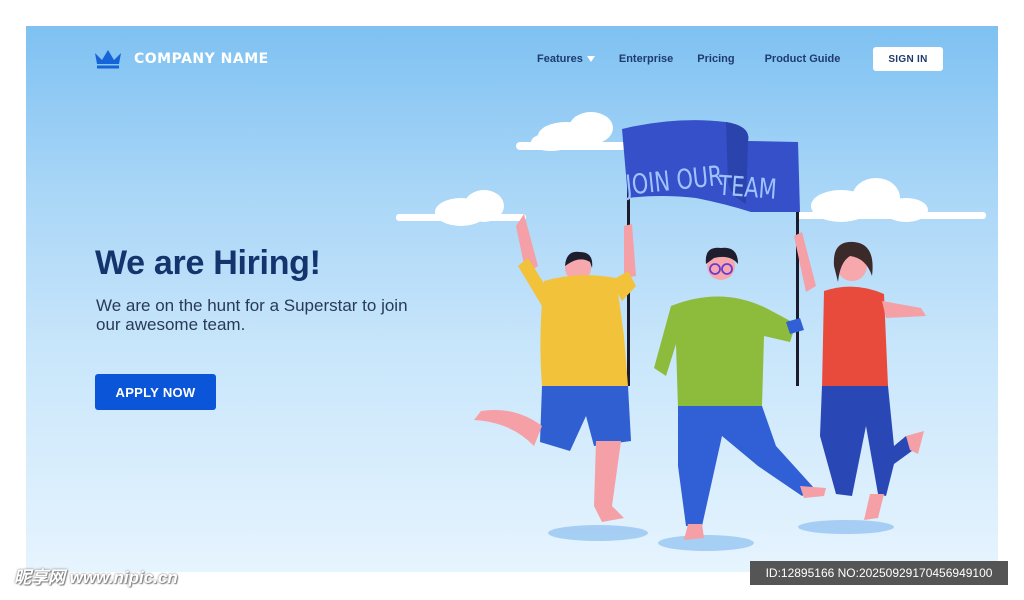 Image resolution: width=1024 pixels, height=600 pixels. Describe the element at coordinates (208, 263) in the screenshot. I see `hero-title: We are Hiring!` at that location.